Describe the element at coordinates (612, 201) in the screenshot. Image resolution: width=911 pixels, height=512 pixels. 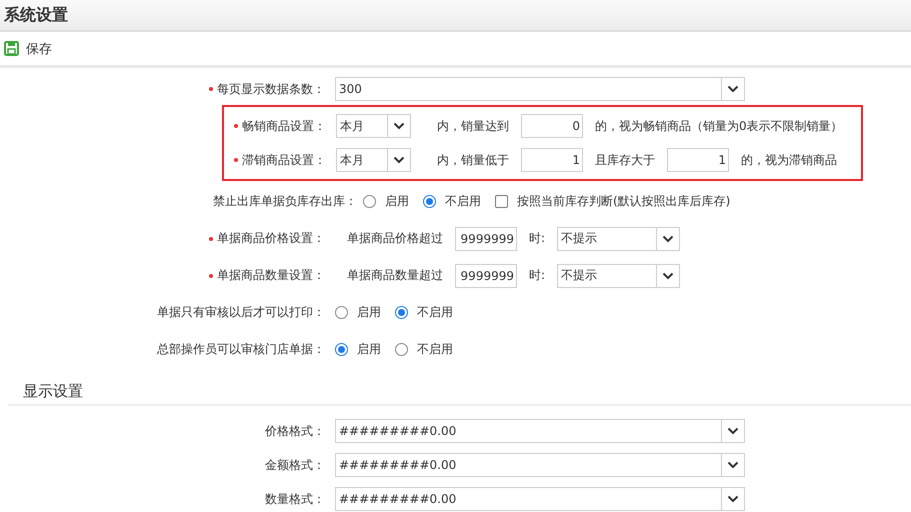
I see `checkbox-option: 按照当前库存判断(默认按照出库后库存)` at that location.